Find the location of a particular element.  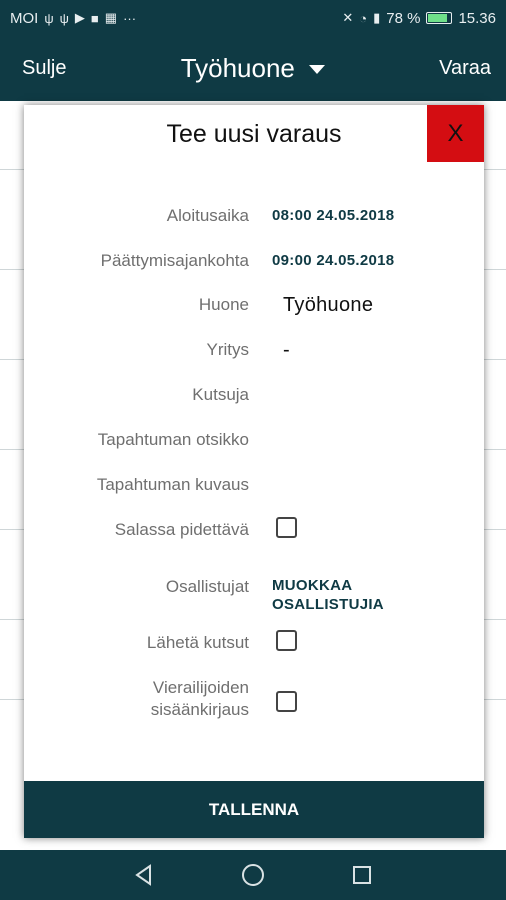

room-label: Huone is located at coordinates (223, 304).